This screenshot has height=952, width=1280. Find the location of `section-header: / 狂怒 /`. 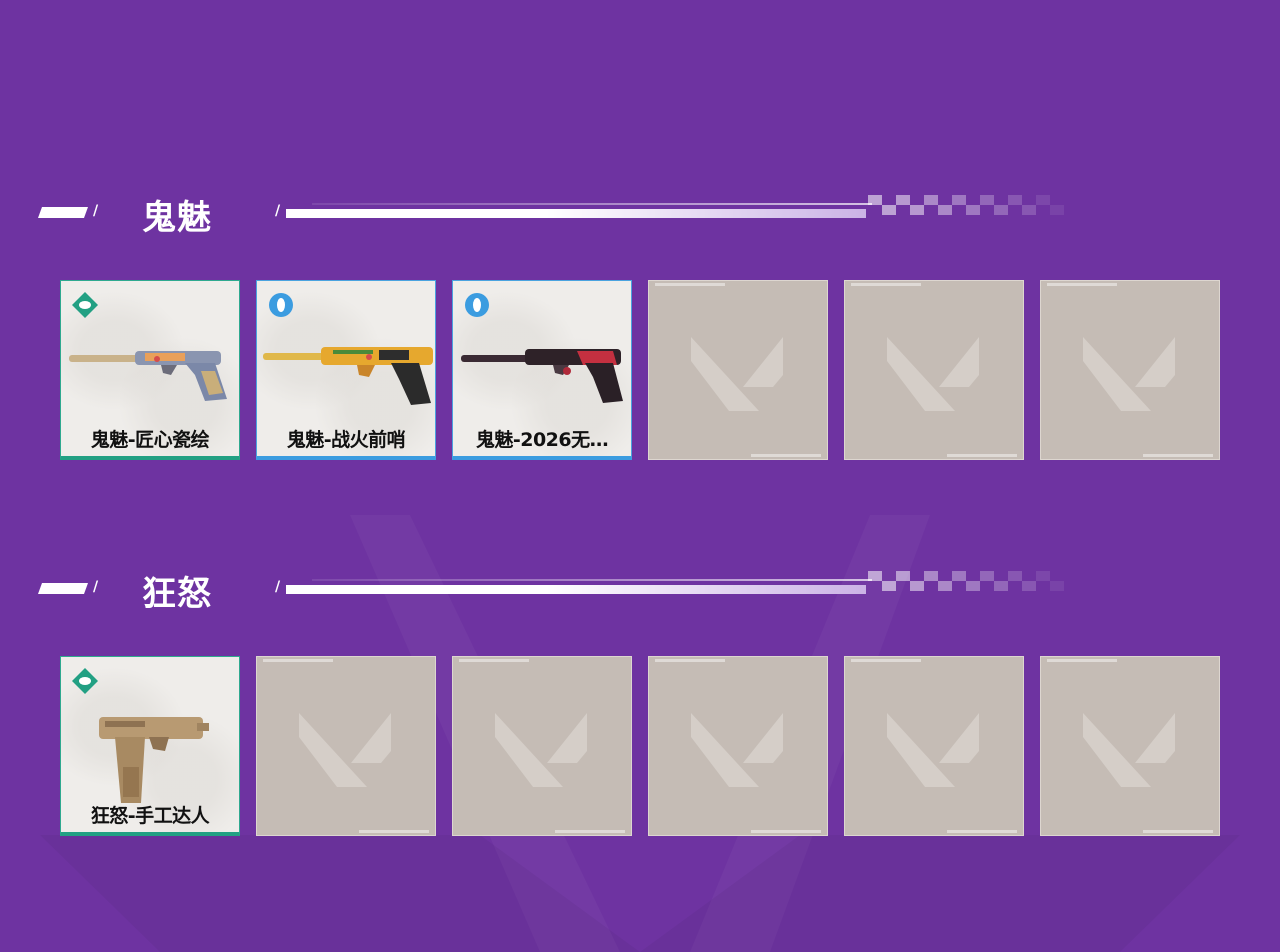

section-header: / 狂怒 / is located at coordinates (640, 588).